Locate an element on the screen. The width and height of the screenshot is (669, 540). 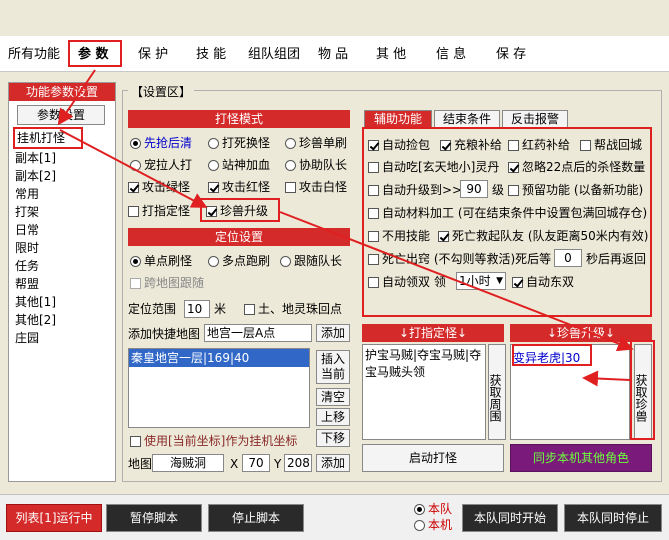
arrow-to-pet-upgrade is located at coordinates (133, 168).